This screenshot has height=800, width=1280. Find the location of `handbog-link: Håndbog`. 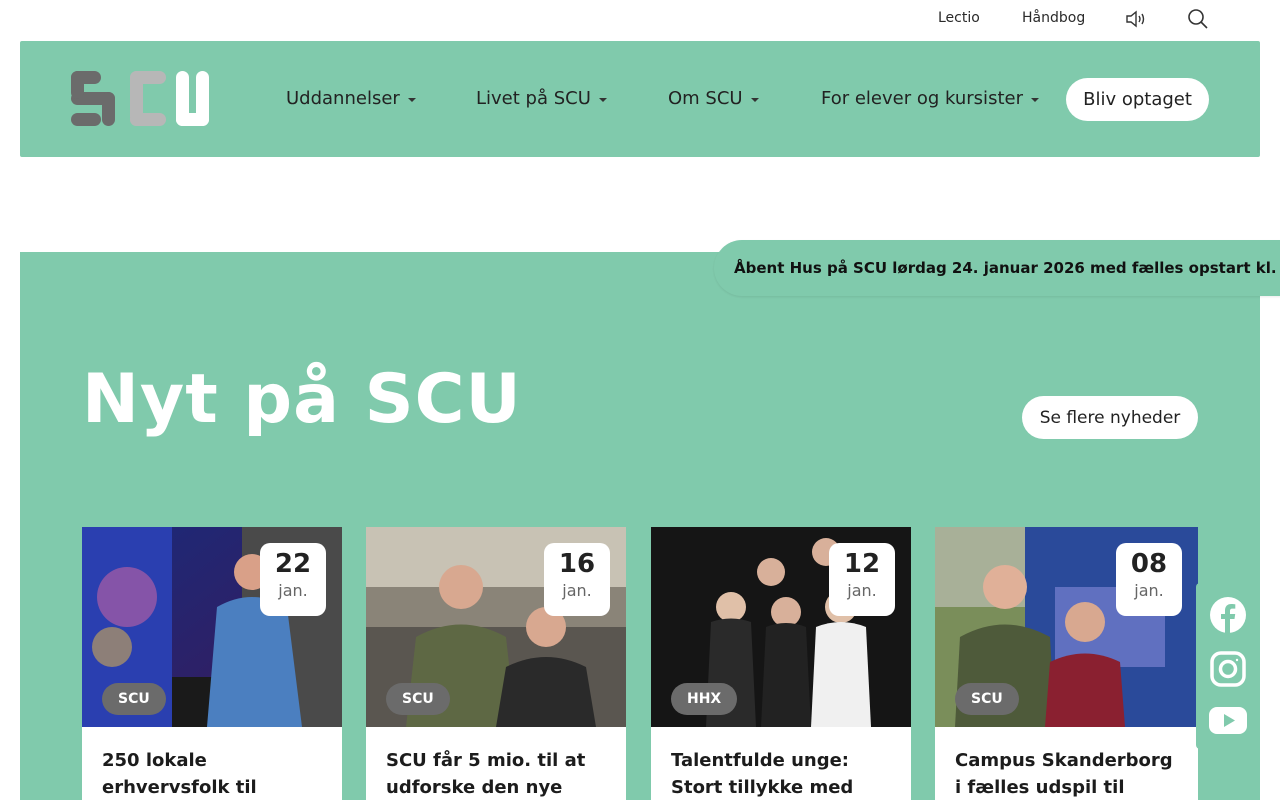

handbog-link: Håndbog is located at coordinates (1053, 18).